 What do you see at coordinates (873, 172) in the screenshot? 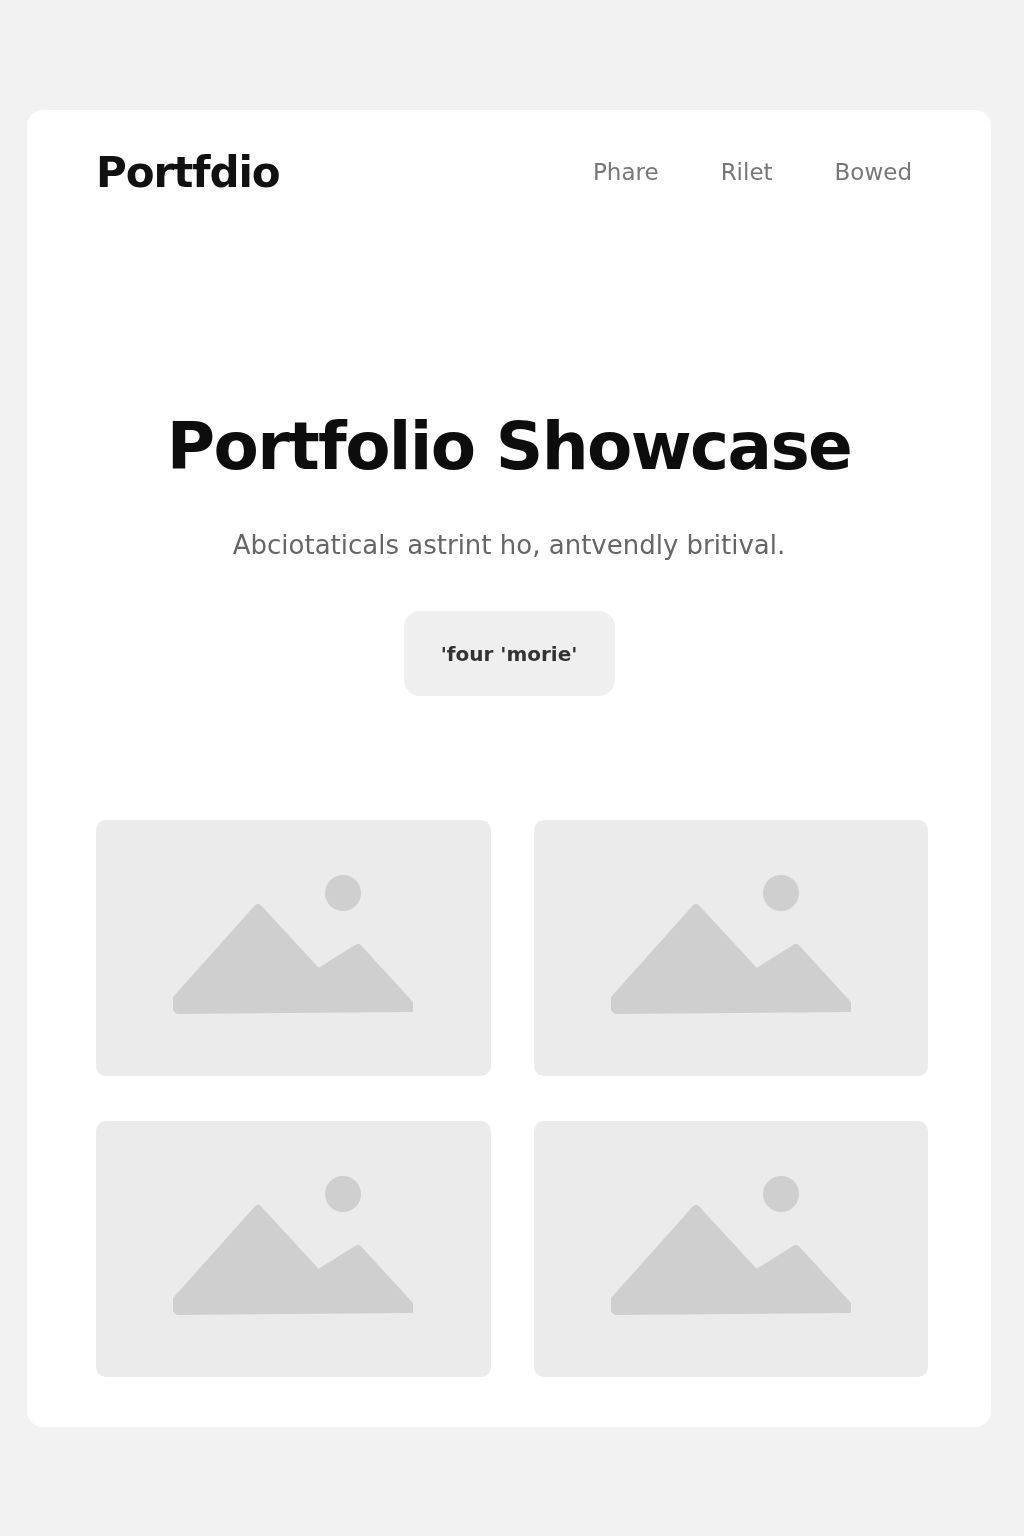
I see `nav-link: Bowed` at bounding box center [873, 172].